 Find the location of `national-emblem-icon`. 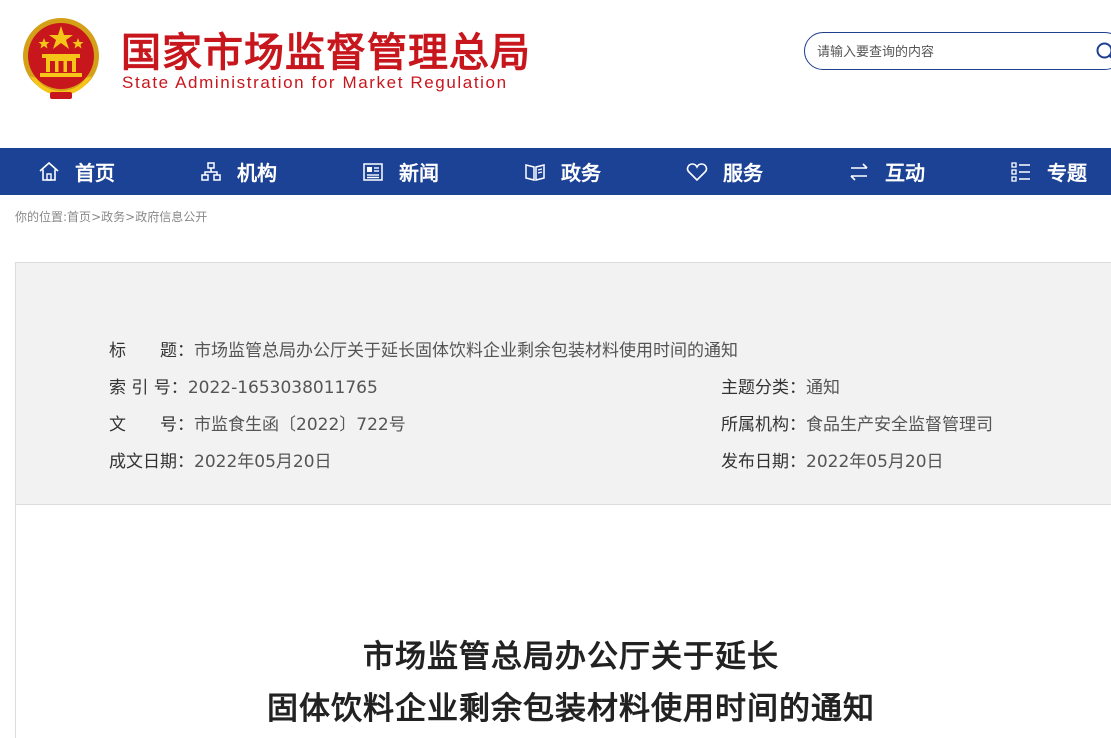

national-emblem-icon is located at coordinates (61, 58).